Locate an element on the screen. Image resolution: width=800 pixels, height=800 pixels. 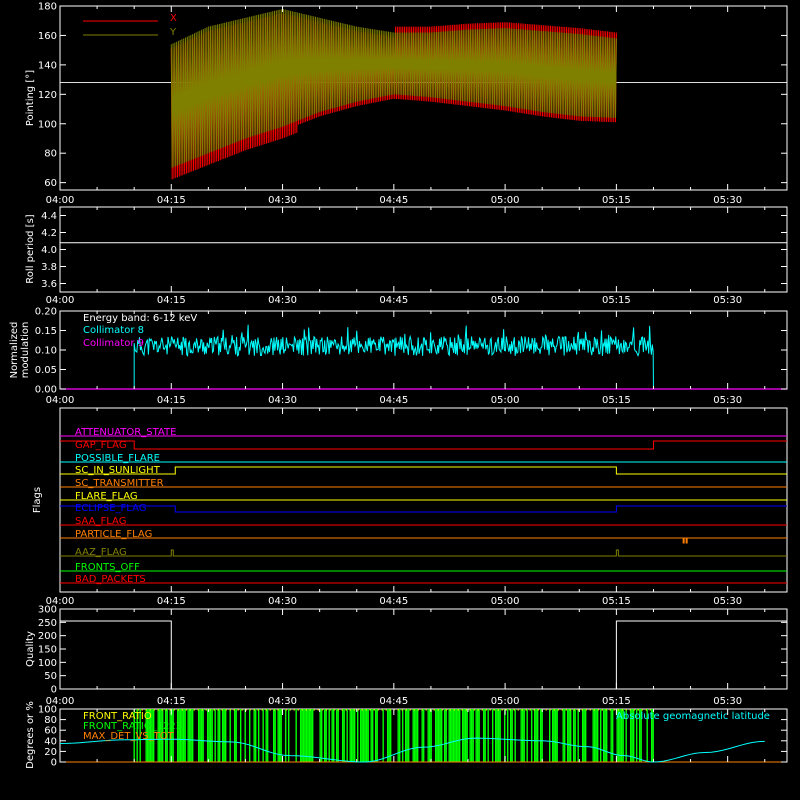
y-tick-label: 50 is located at coordinates (50, 676).